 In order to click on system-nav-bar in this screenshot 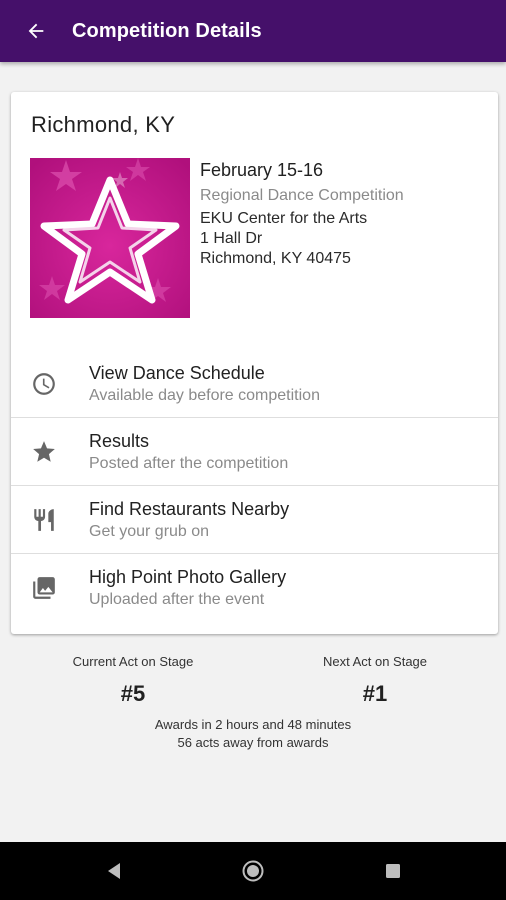, I will do `click(253, 871)`.